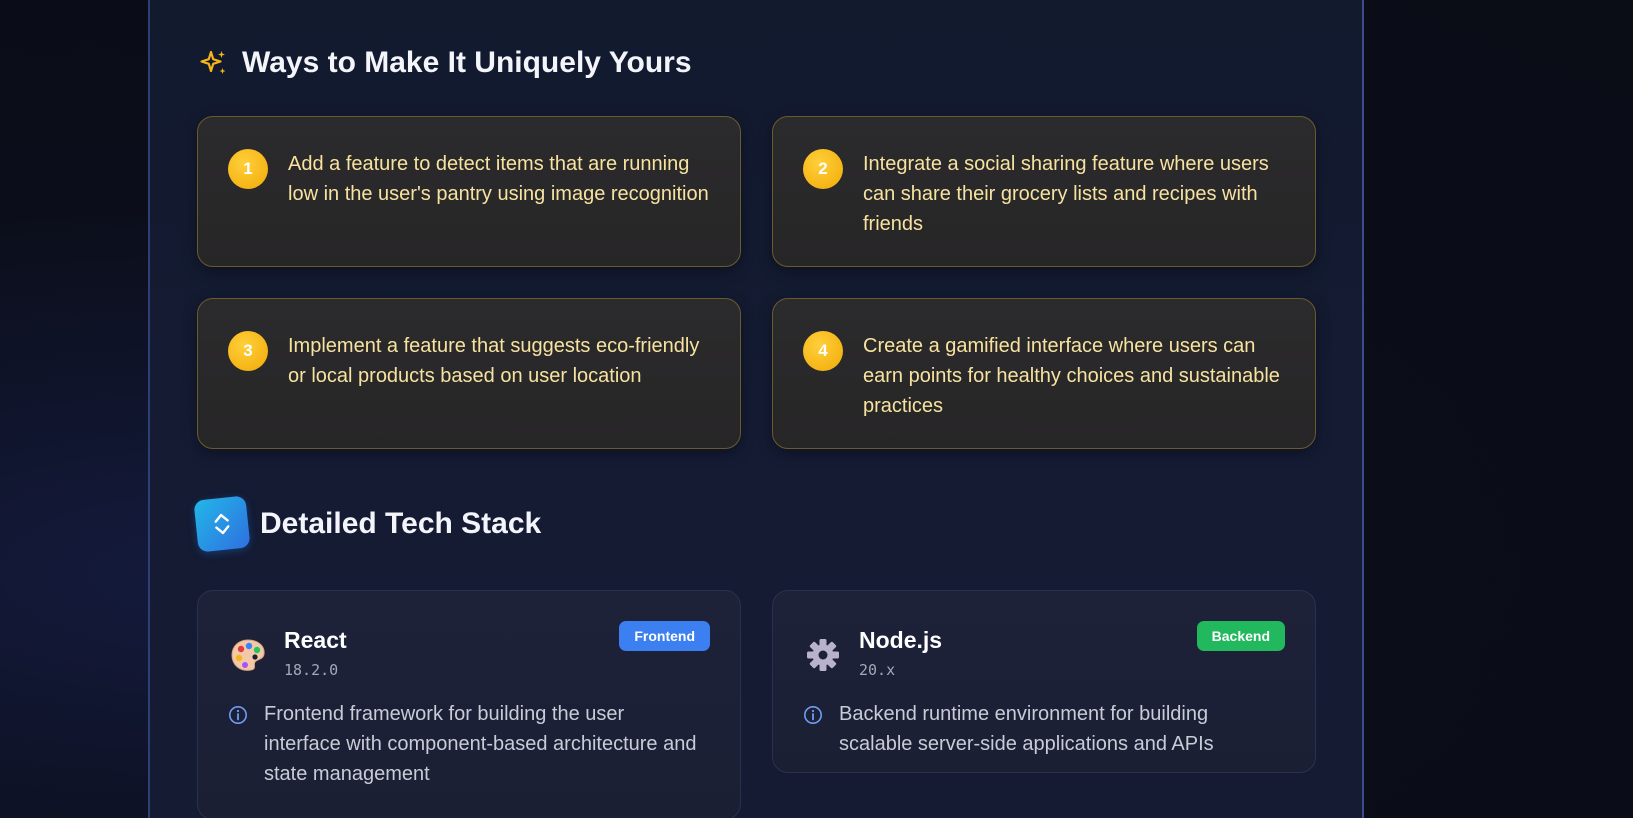  I want to click on gear-icon, so click(823, 655).